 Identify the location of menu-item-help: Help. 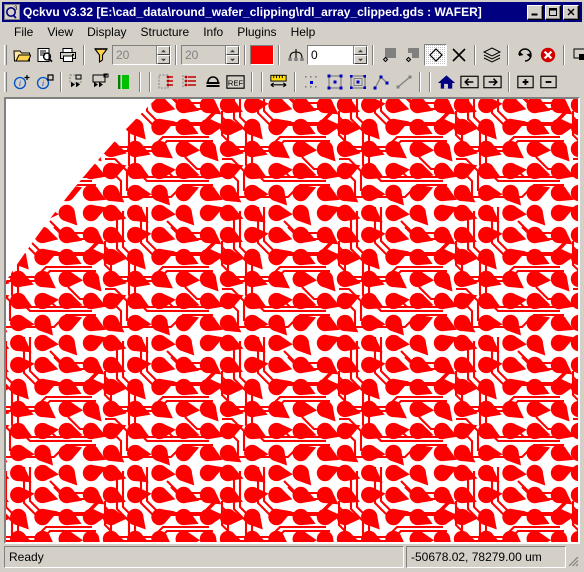
(303, 32).